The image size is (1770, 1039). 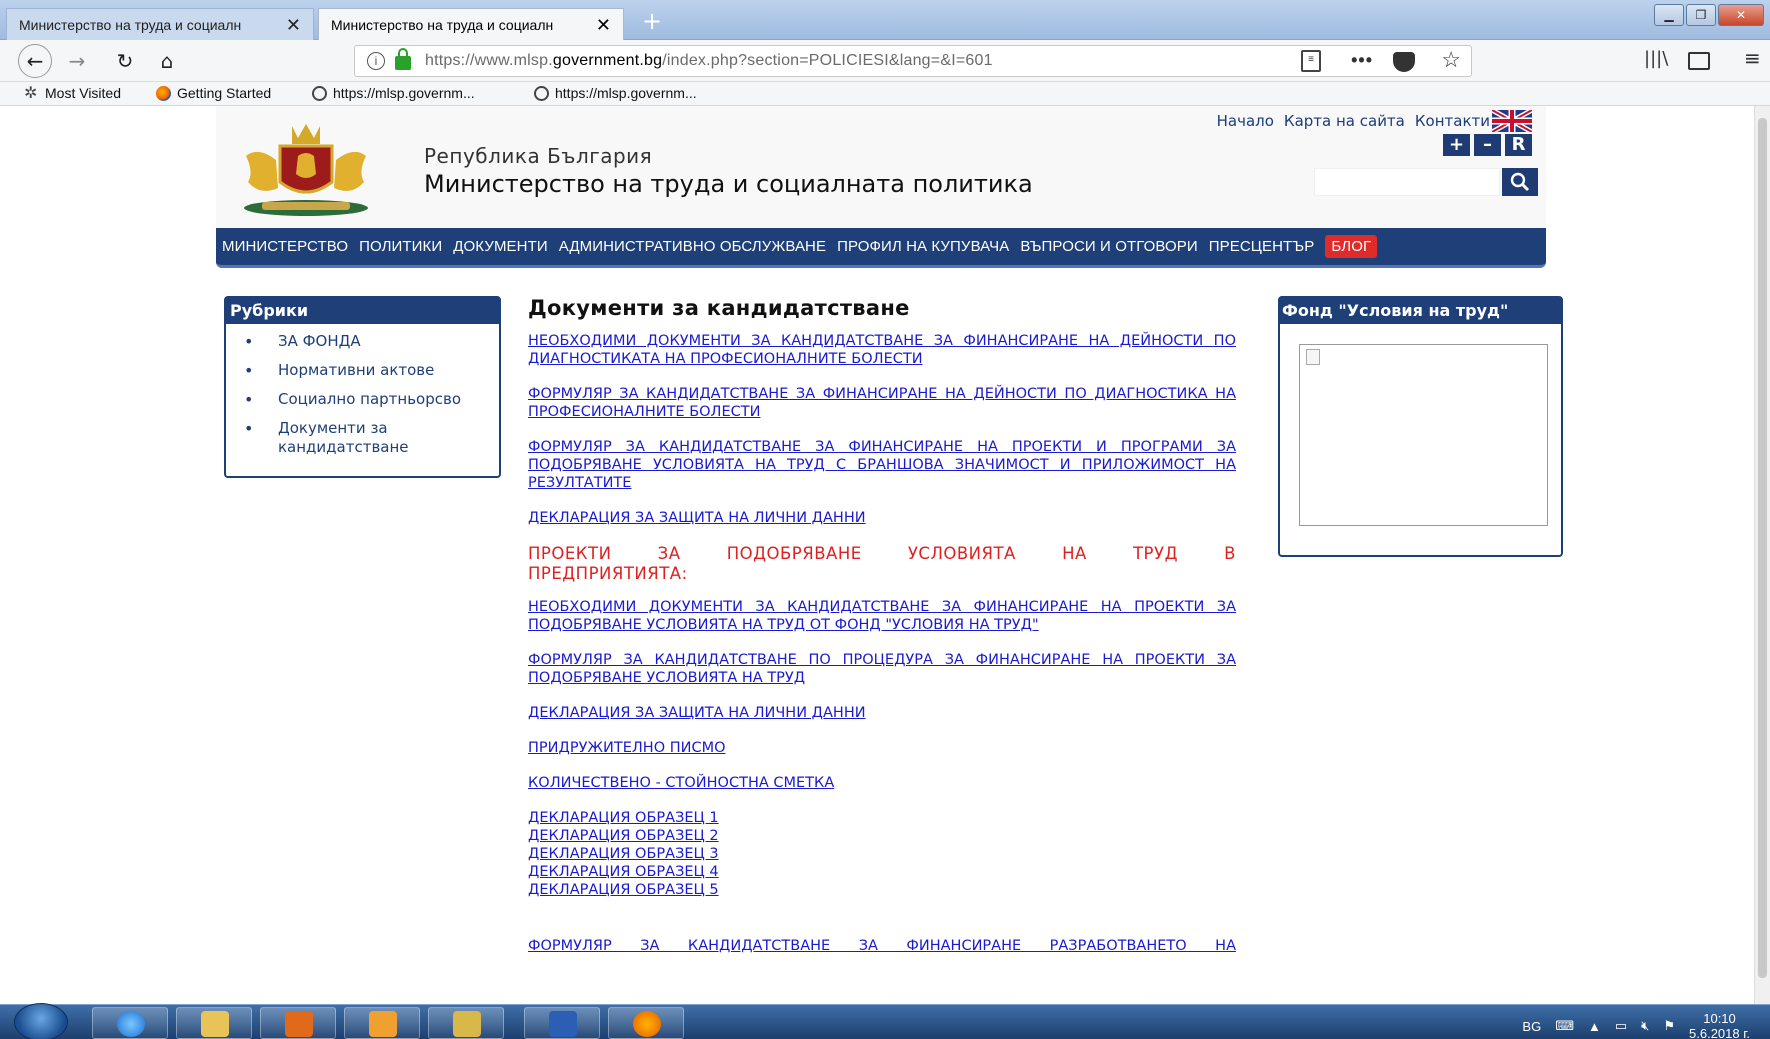 What do you see at coordinates (1752, 58) in the screenshot?
I see `hamburger-menu-icon: ≡` at bounding box center [1752, 58].